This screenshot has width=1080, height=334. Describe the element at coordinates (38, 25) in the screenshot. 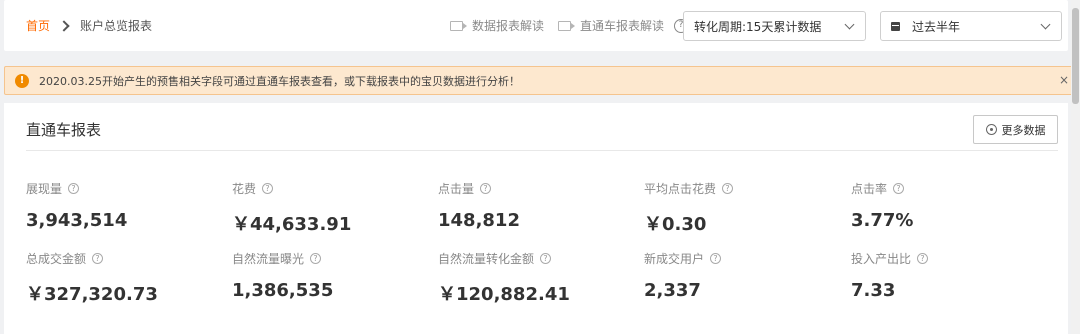

I see `breadcrumb-home-link: 首页` at that location.